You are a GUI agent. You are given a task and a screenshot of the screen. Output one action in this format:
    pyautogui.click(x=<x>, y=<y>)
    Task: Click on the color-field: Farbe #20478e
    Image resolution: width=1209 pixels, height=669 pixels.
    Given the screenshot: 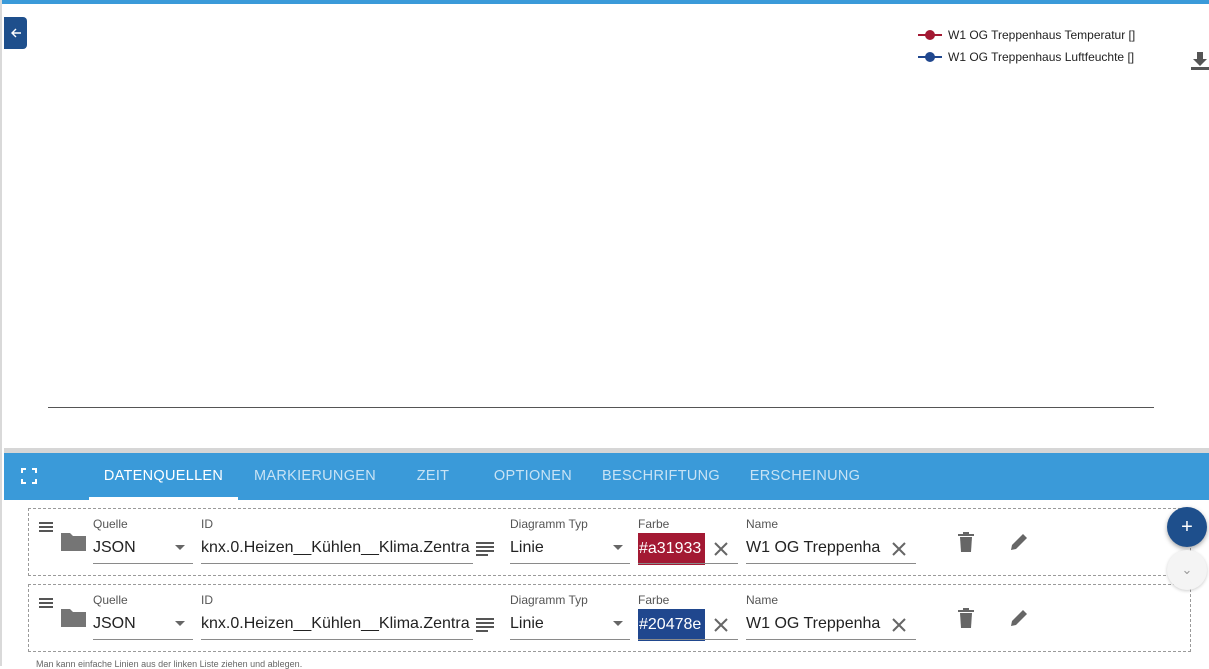 What is the action you would take?
    pyautogui.click(x=688, y=615)
    